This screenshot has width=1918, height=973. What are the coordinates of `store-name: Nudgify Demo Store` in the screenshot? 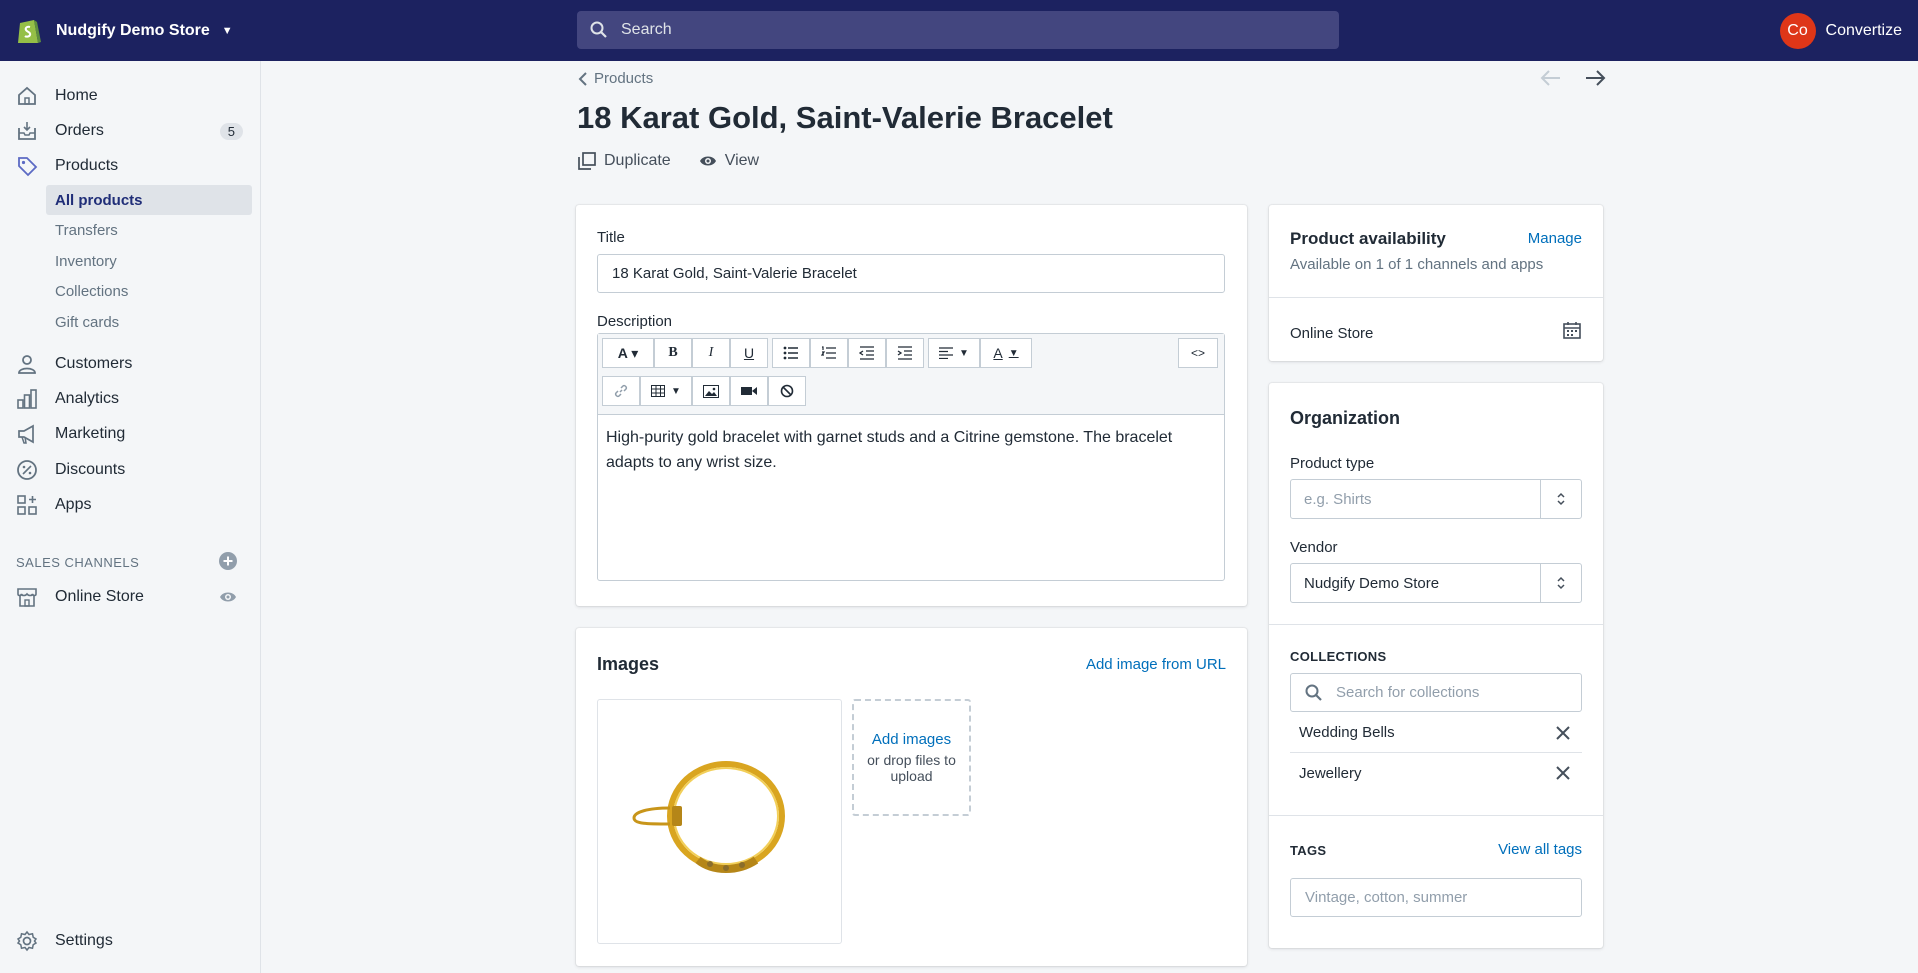 It's located at (133, 30).